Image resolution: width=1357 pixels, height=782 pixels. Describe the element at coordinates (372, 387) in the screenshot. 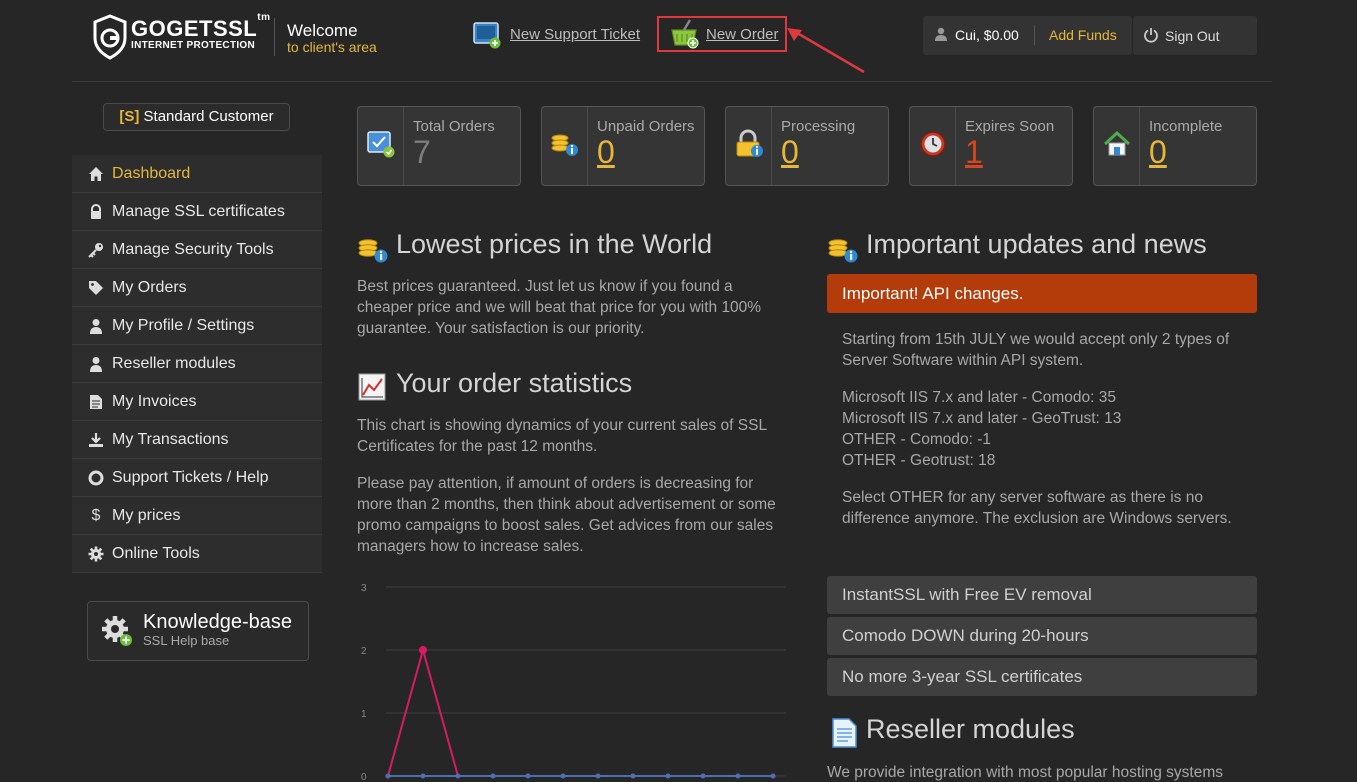

I see `line-chart-icon` at that location.